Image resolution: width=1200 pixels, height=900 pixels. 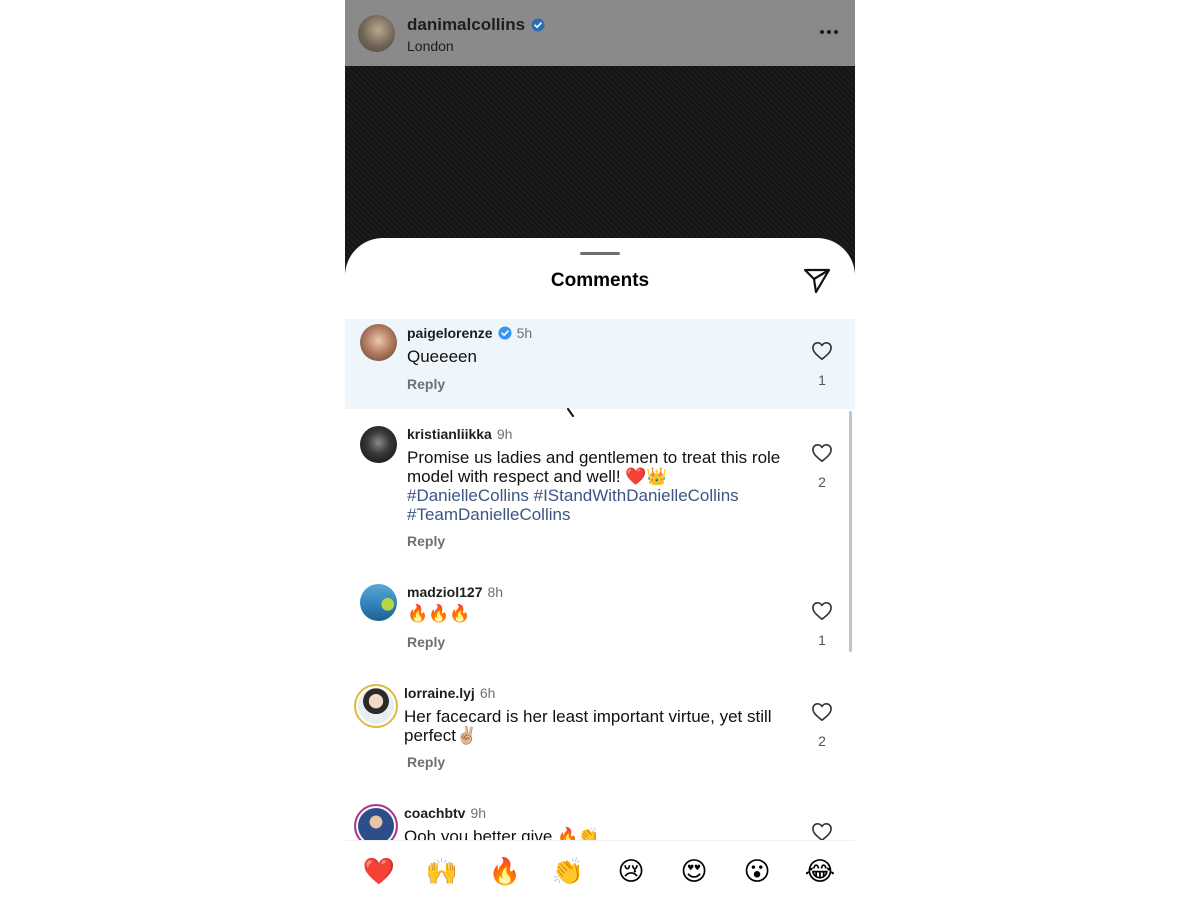 What do you see at coordinates (694, 872) in the screenshot?
I see `emoji-heart-eyes: 😍` at bounding box center [694, 872].